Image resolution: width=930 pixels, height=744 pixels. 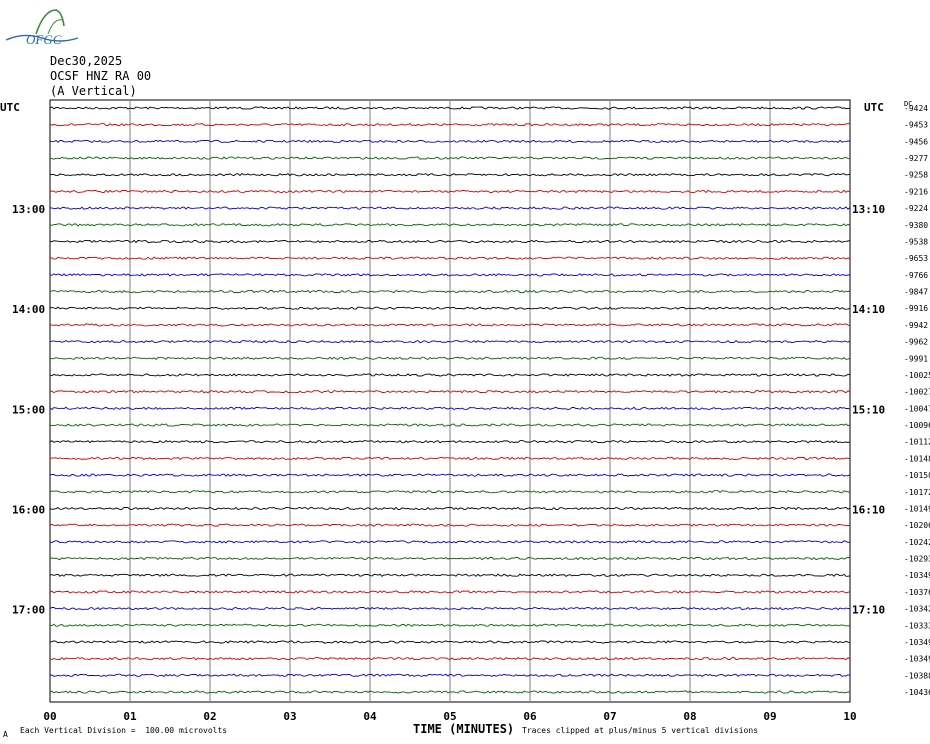 What do you see at coordinates (28, 209) in the screenshot?
I see `left-time-label: 13:00` at bounding box center [28, 209].